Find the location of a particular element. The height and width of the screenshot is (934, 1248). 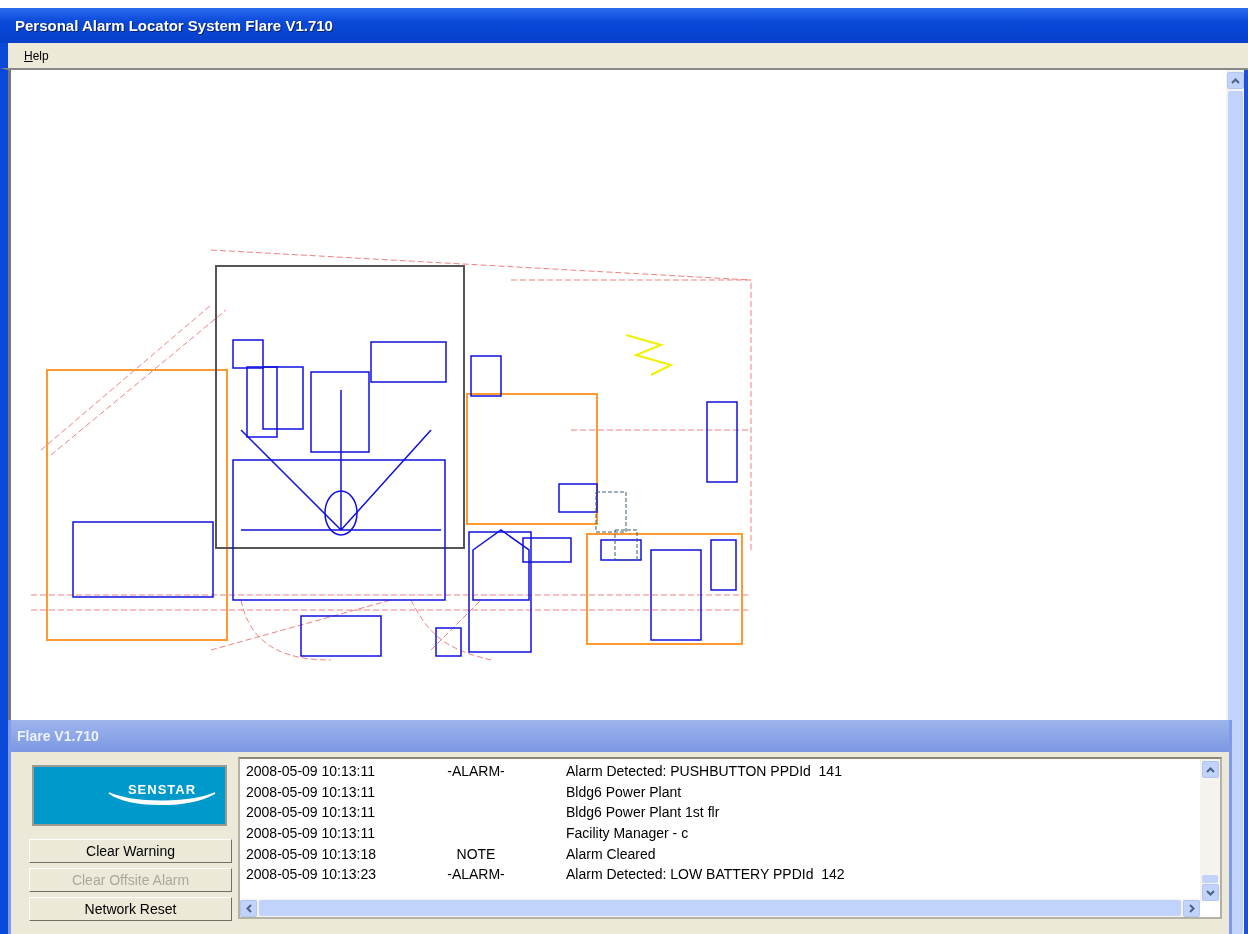

log-message: Alarm Detected: LOW BATTERY PPDId 142 is located at coordinates (705, 874).